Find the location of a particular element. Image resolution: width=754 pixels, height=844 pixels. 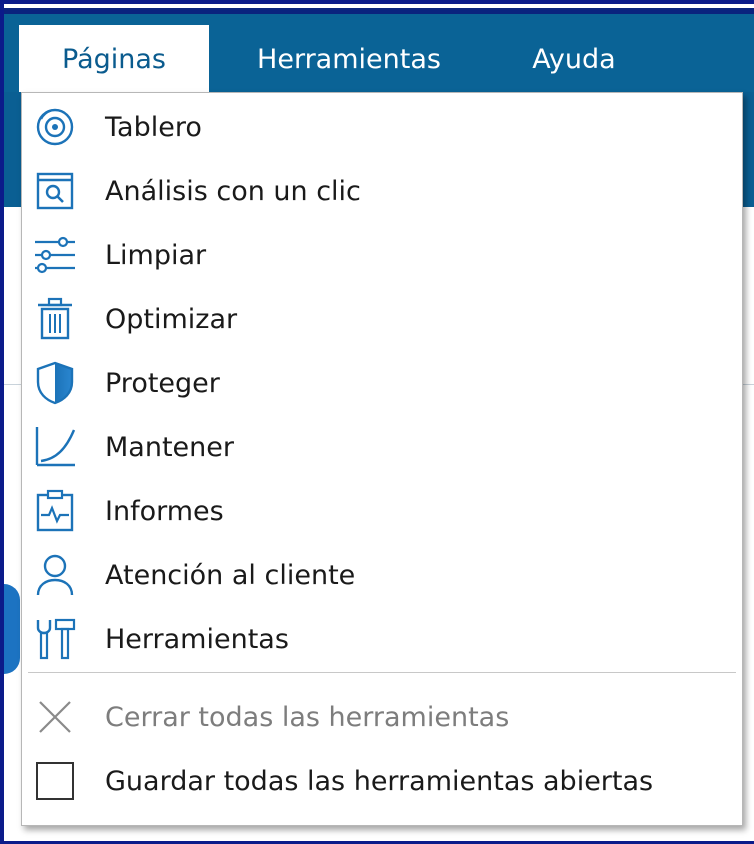

dashboard-icon is located at coordinates (55, 127).